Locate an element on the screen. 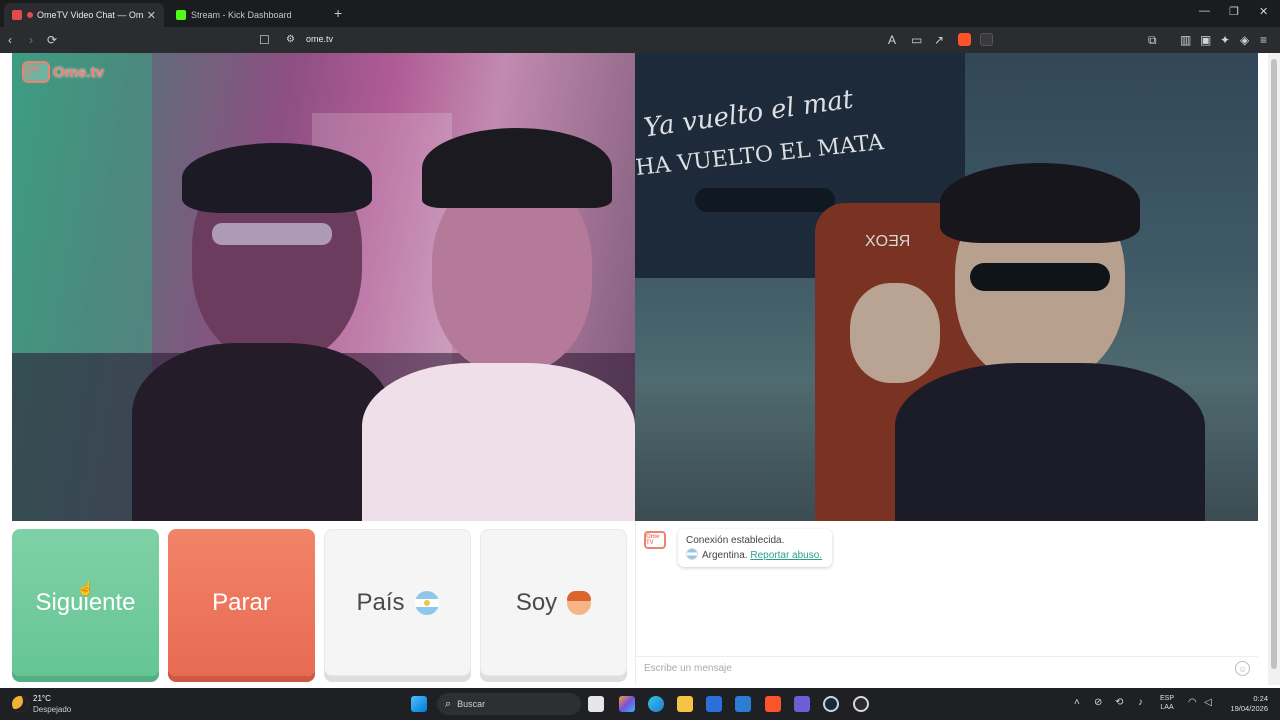 This screenshot has height=720, width=1280. translate-icon: A is located at coordinates (892, 40).